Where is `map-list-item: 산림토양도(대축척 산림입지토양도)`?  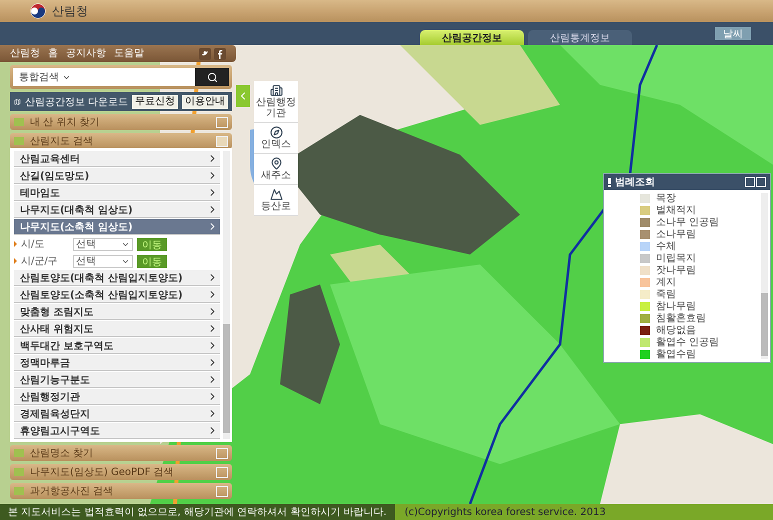
map-list-item: 산림토양도(대축척 산림입지토양도) is located at coordinates (117, 278).